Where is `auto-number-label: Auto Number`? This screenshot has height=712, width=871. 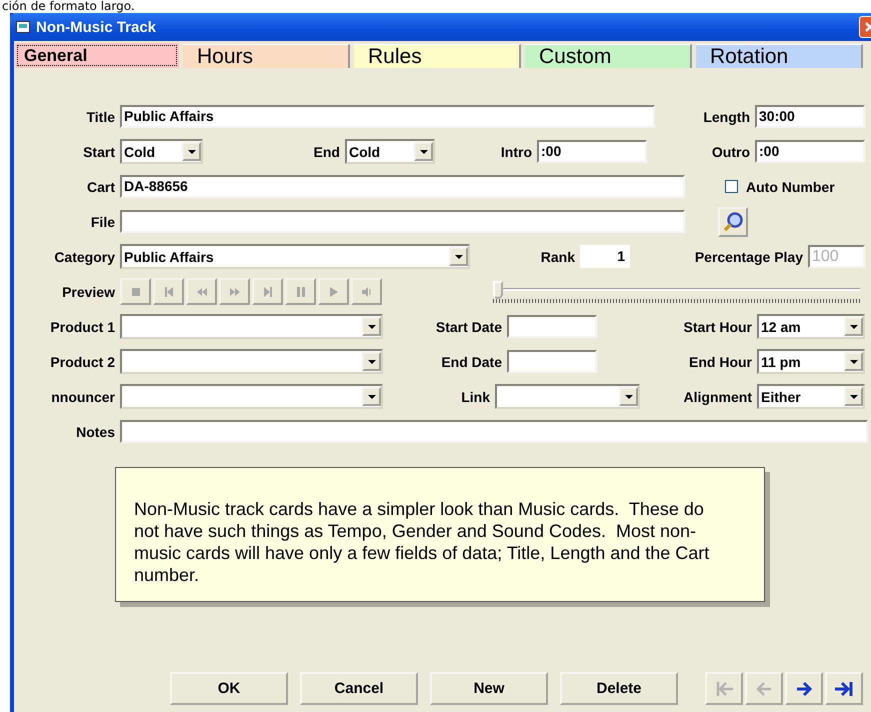 auto-number-label: Auto Number is located at coordinates (790, 186).